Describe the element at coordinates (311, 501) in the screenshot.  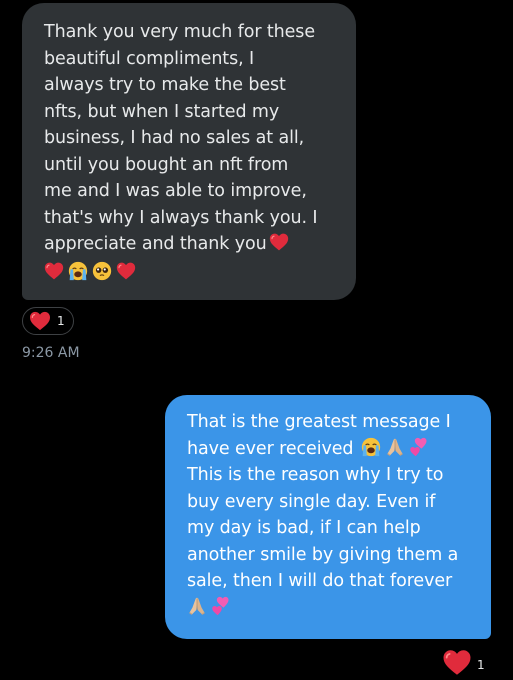
I see `message-line: buy every single day. Even if` at that location.